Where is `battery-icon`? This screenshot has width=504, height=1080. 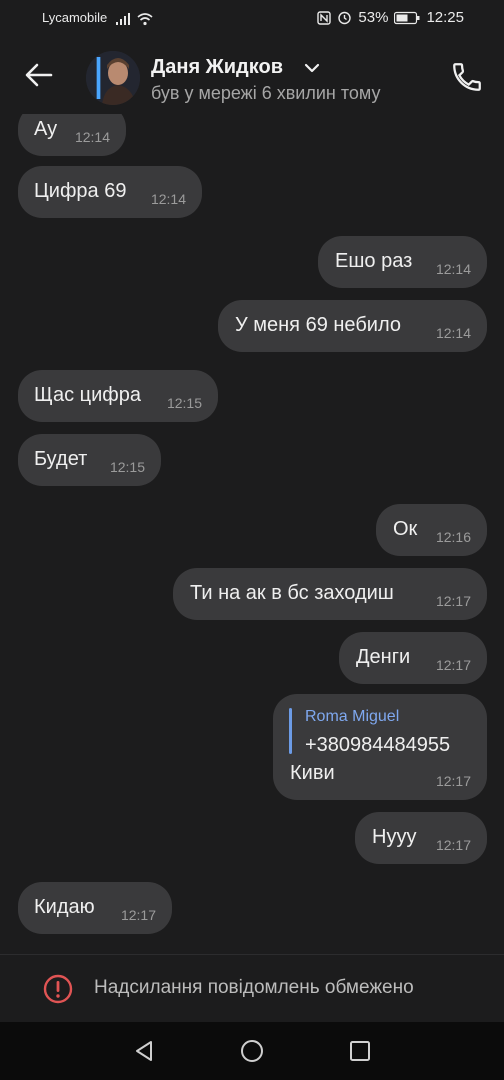
battery-icon is located at coordinates (407, 17).